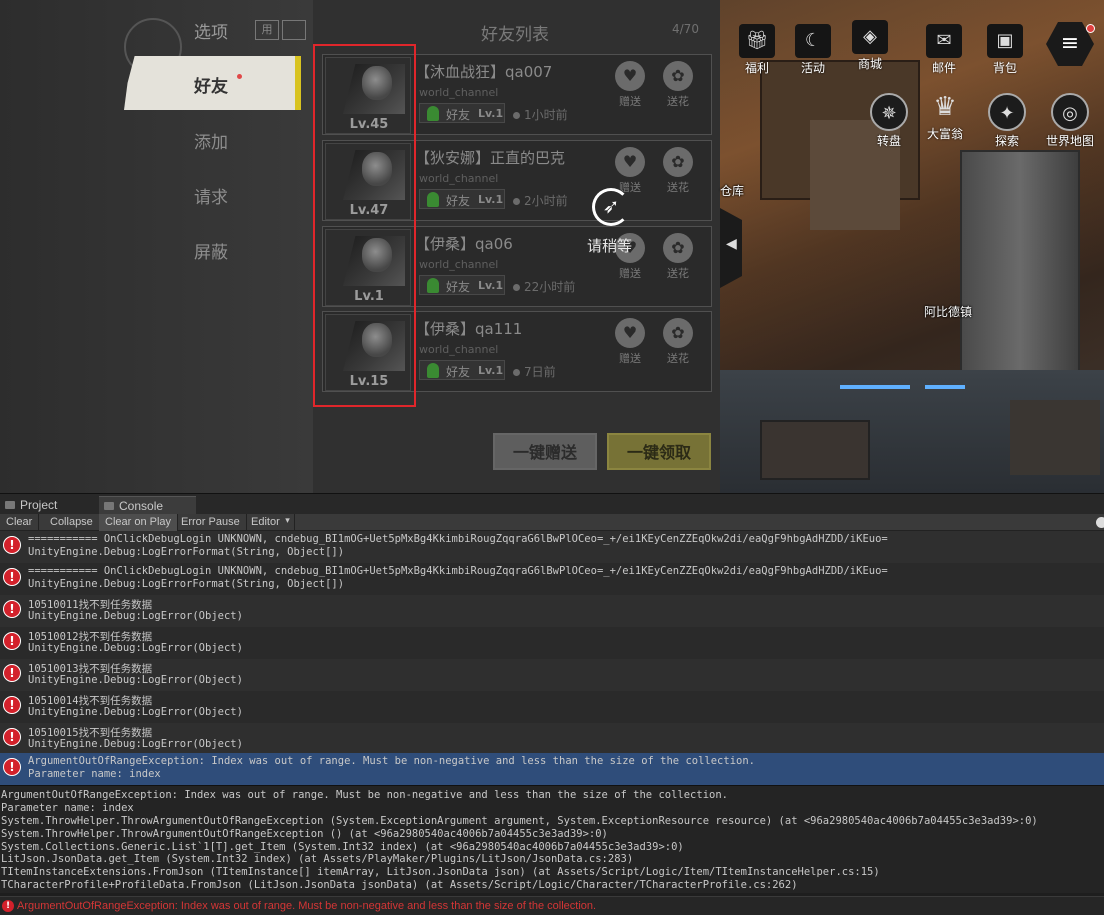 Image resolution: width=1104 pixels, height=915 pixels. I want to click on claim-all-button: 一键领取, so click(659, 451).